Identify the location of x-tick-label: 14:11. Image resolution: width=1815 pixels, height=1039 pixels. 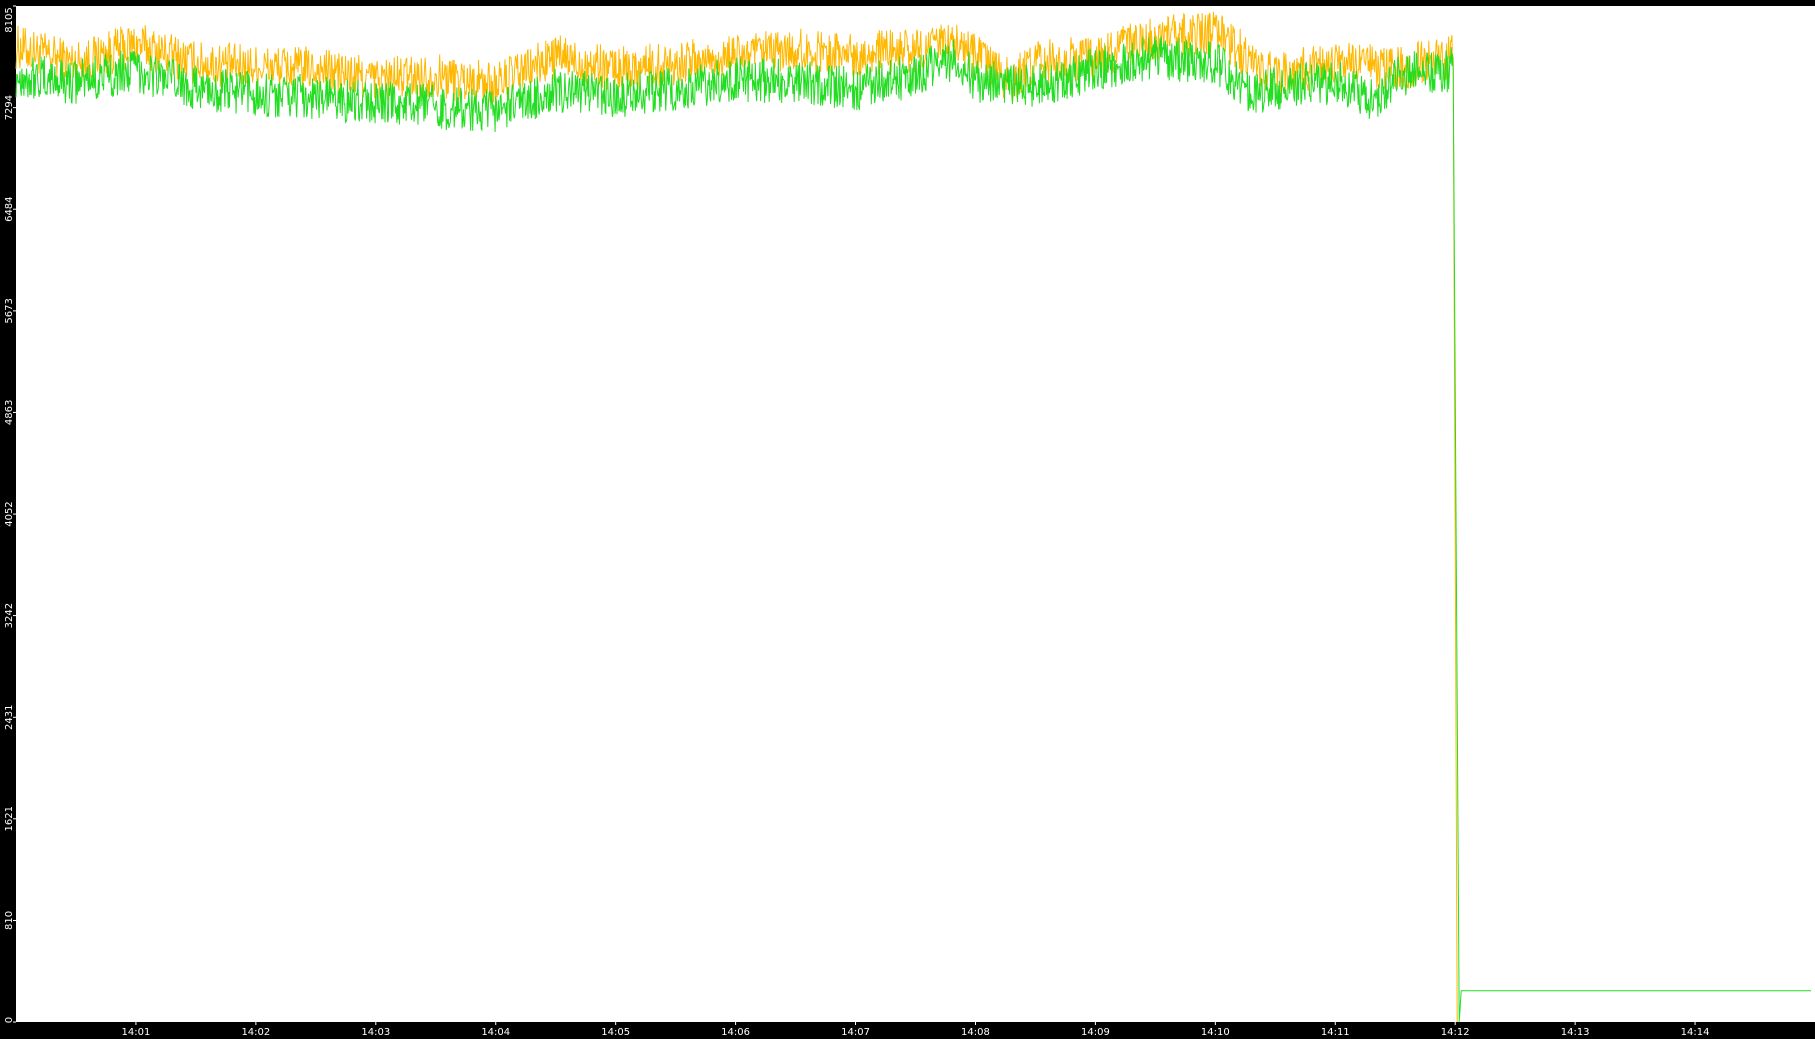
(1335, 1032).